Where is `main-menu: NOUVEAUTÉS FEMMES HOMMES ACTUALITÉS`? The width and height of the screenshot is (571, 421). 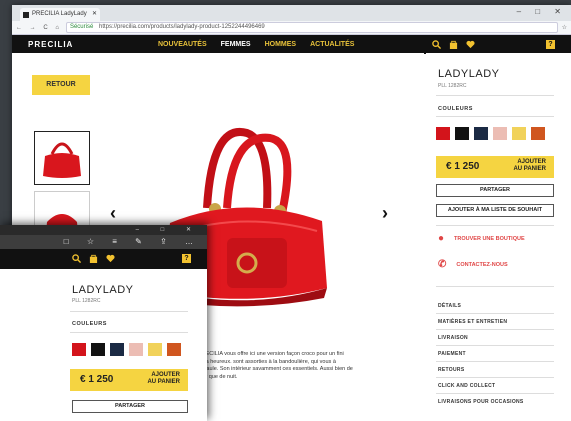
main-menu: NOUVEAUTÉS FEMMES HOMMES ACTUALITÉS is located at coordinates (256, 44).